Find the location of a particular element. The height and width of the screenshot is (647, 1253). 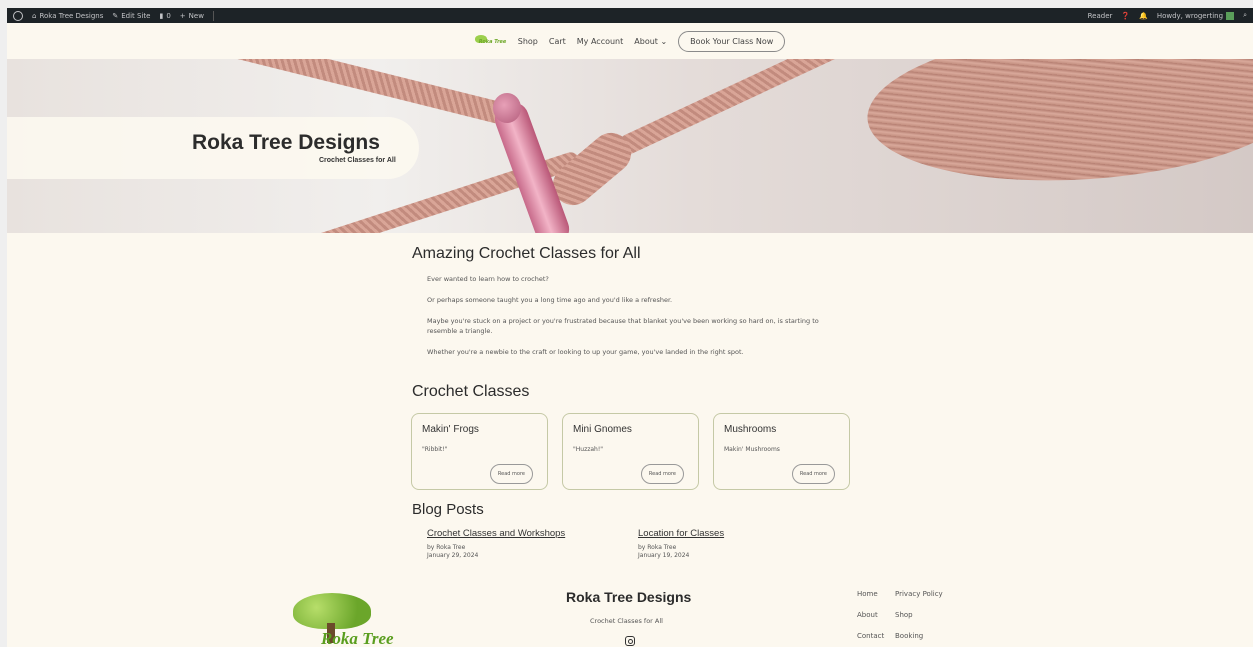

comment-icon: ▮ is located at coordinates (161, 15).